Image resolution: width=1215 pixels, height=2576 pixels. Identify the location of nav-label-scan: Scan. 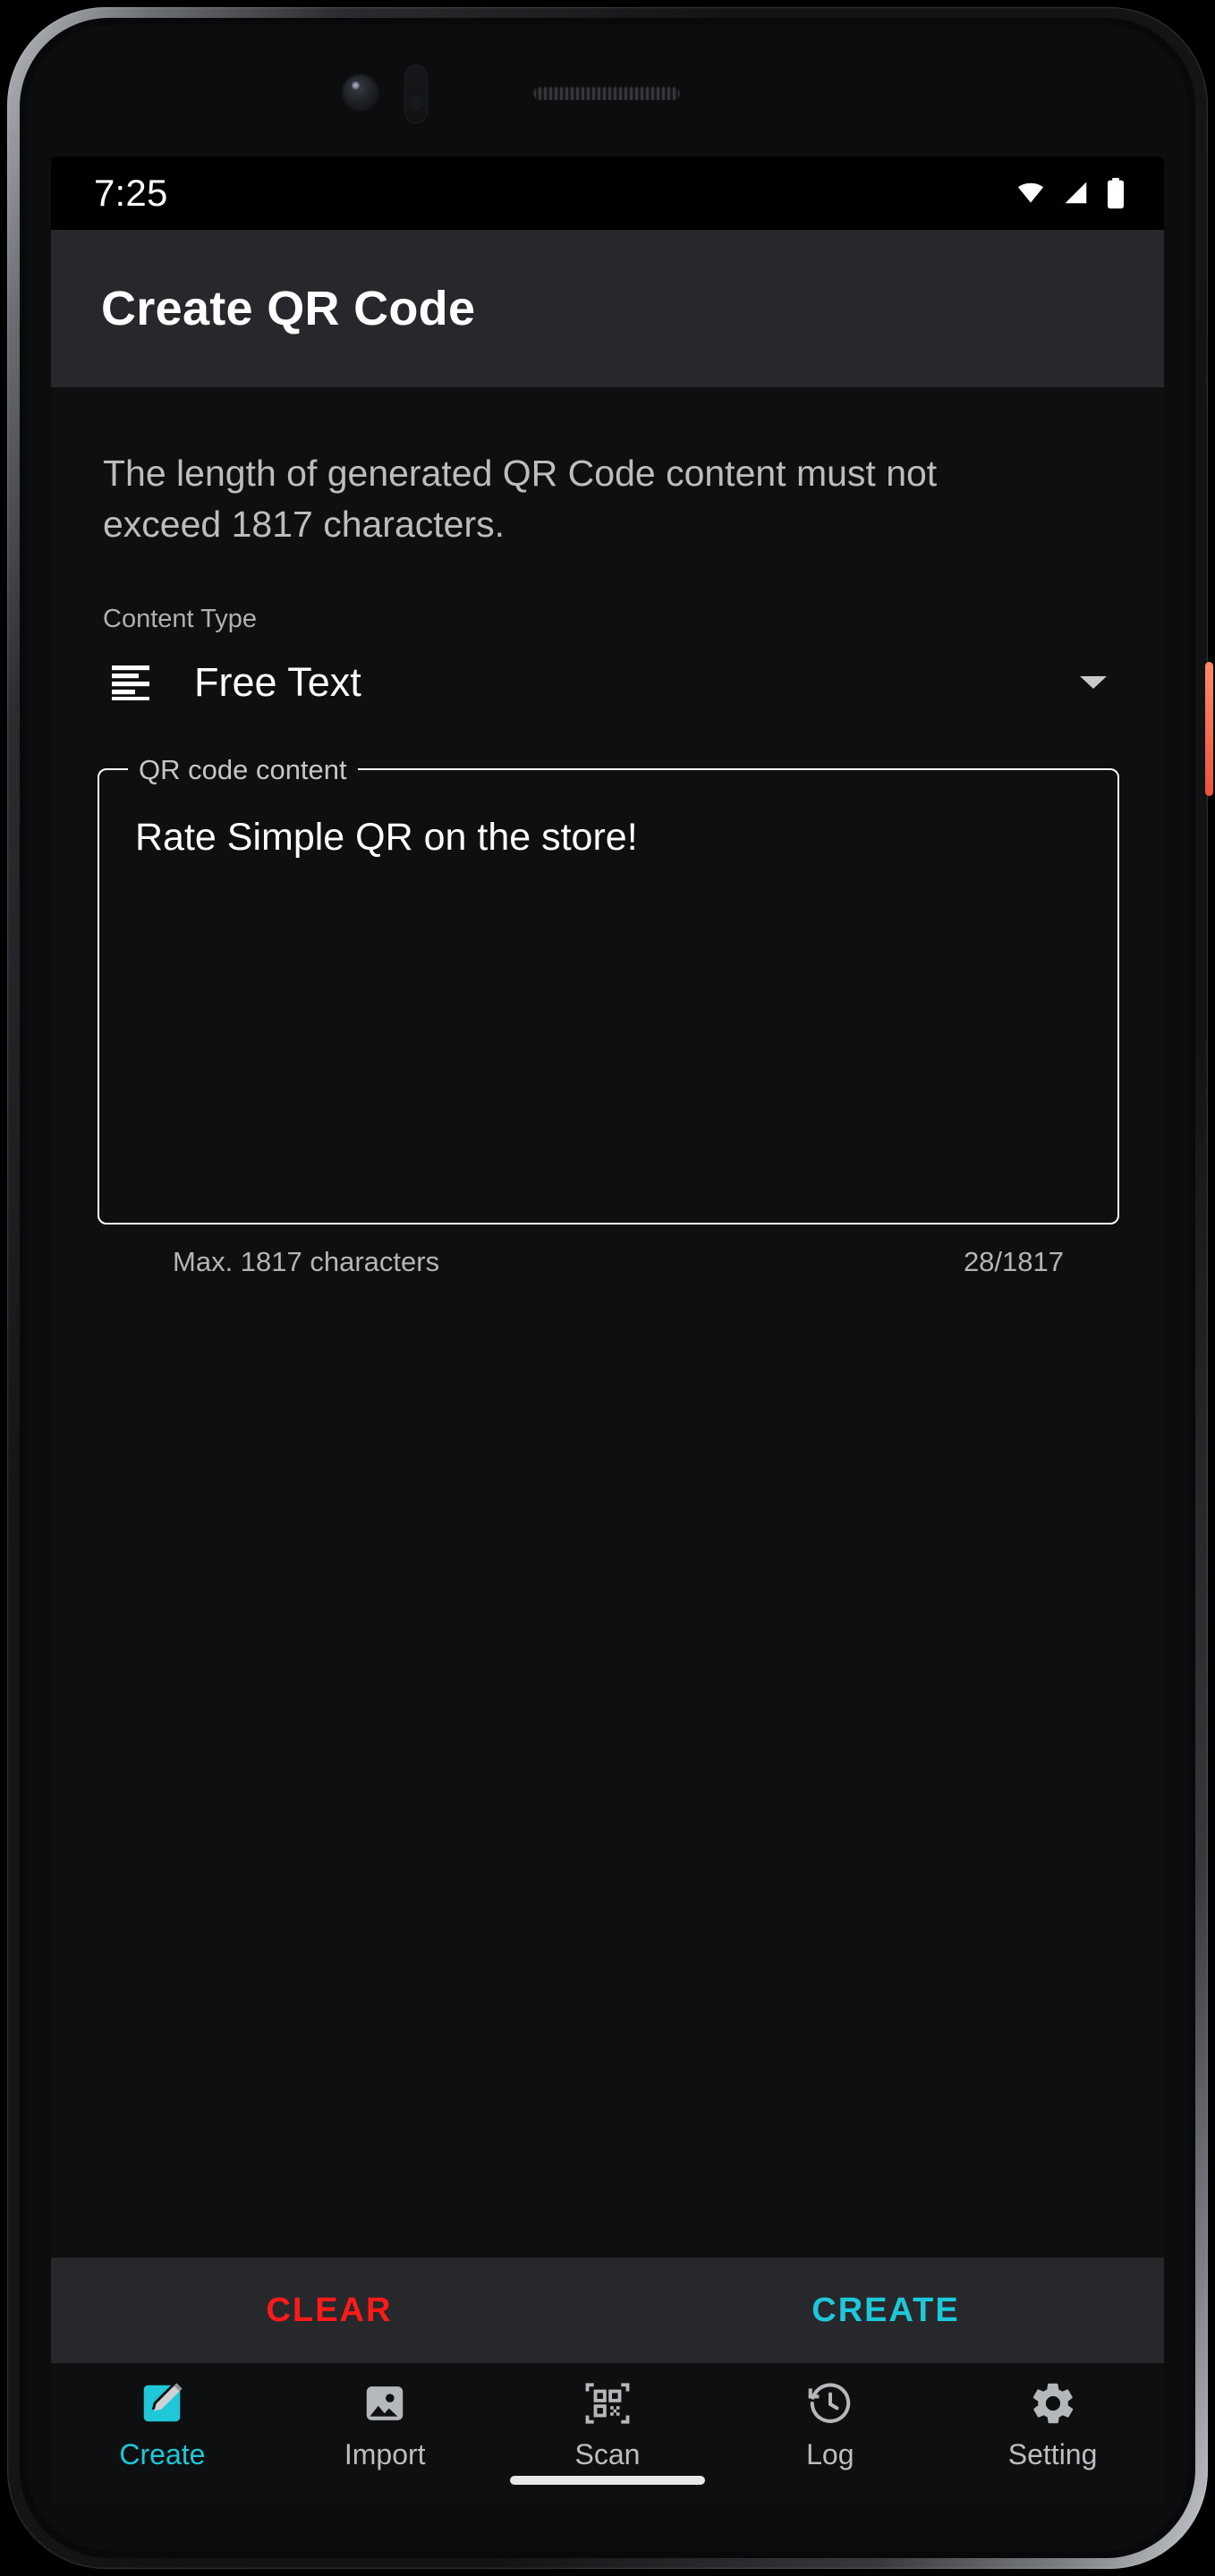
(608, 2454).